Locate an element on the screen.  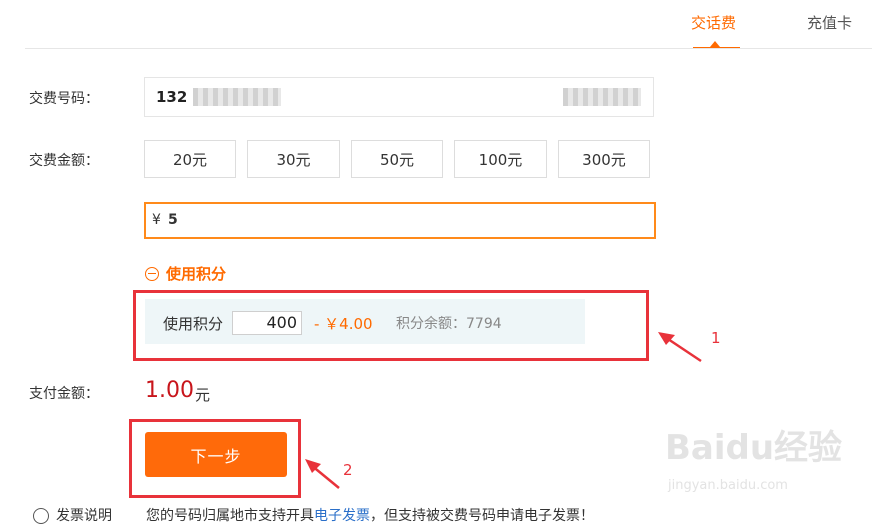
tab-phone-bill: 交话费 is located at coordinates (713, 22).